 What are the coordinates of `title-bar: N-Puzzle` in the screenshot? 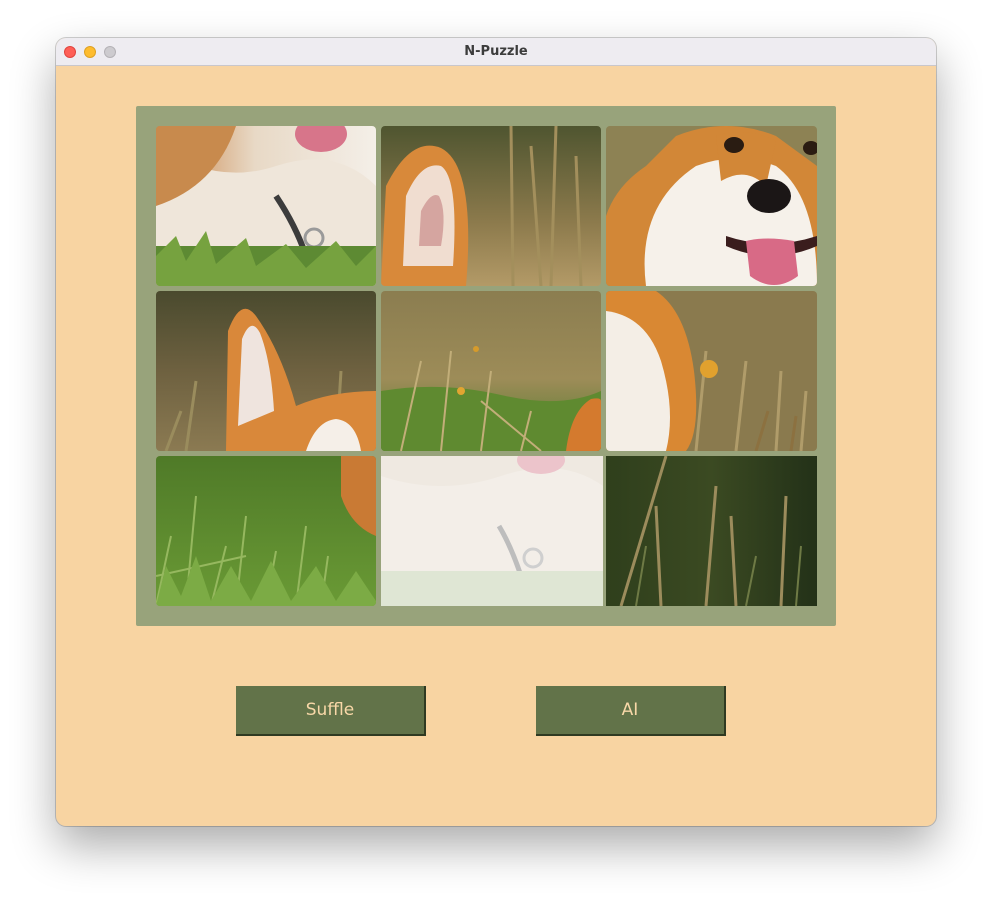 It's located at (496, 52).